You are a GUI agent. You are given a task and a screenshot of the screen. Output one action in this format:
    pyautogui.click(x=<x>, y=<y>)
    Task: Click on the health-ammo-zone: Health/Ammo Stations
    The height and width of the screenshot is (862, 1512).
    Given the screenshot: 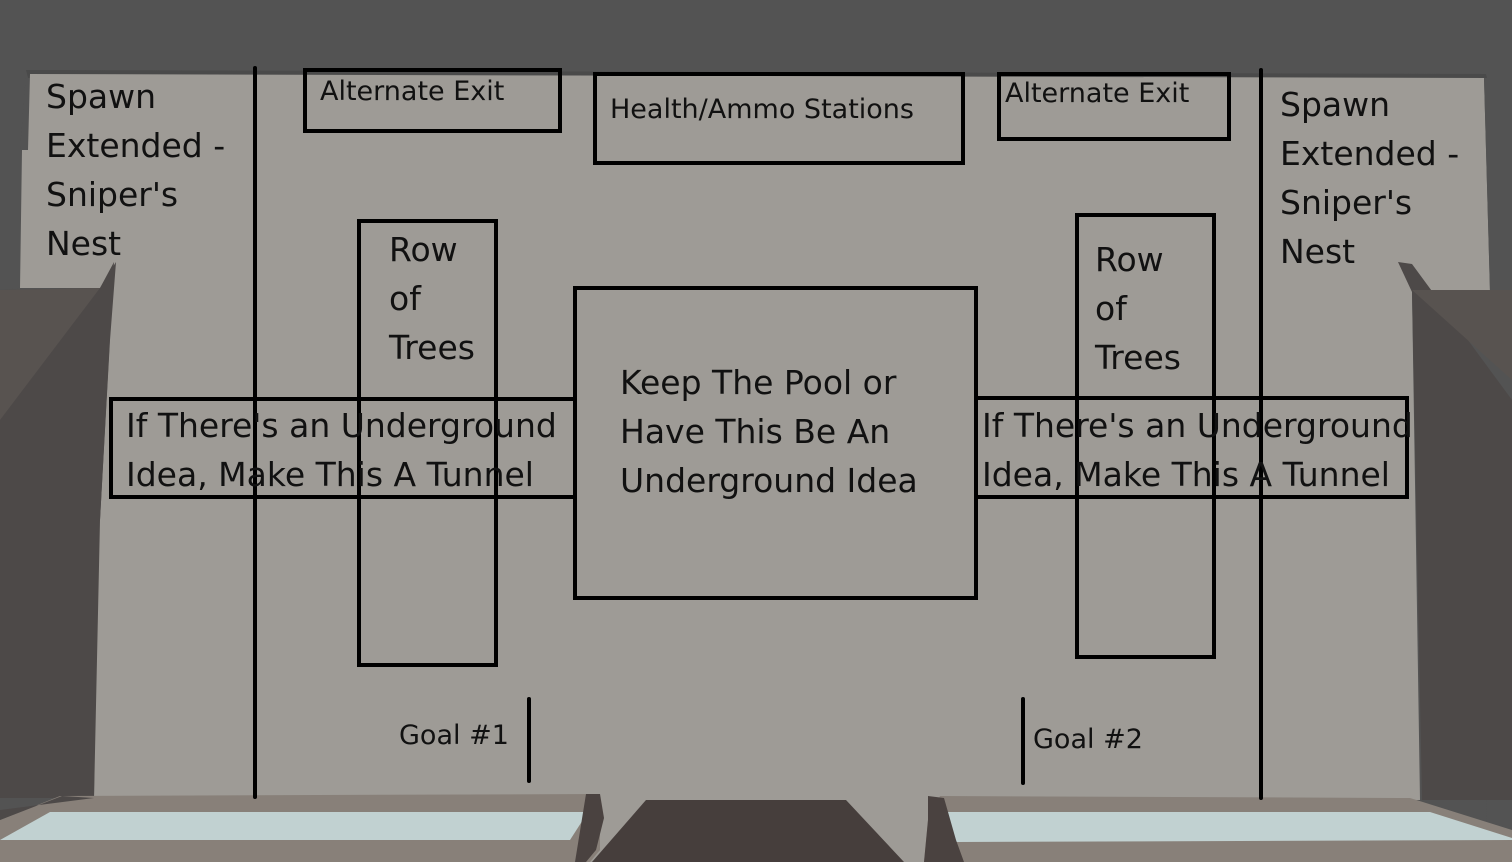 What is the action you would take?
    pyautogui.click(x=779, y=118)
    